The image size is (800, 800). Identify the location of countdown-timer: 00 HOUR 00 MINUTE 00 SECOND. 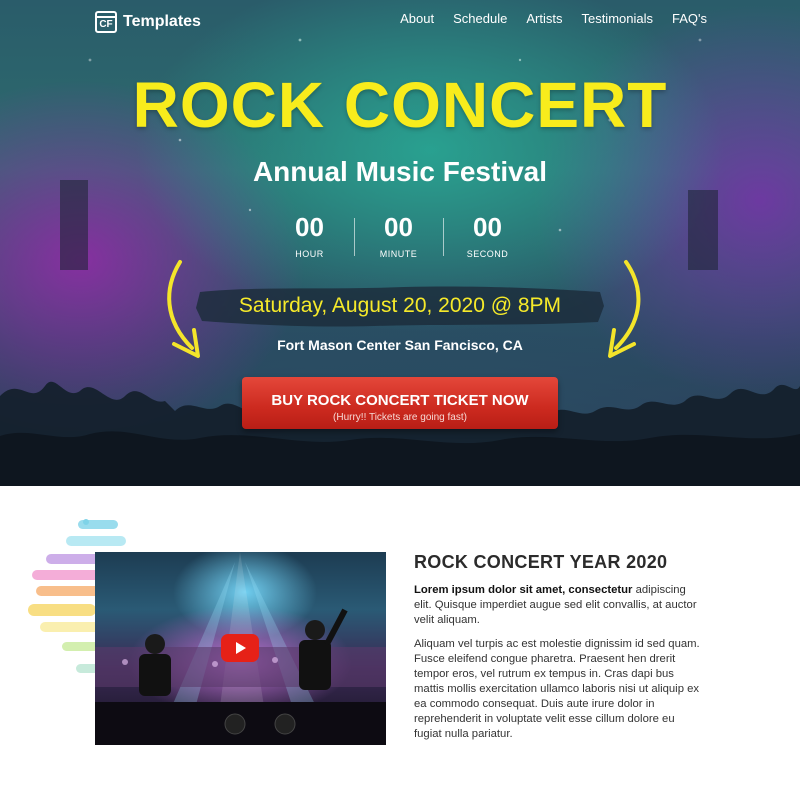
(399, 237).